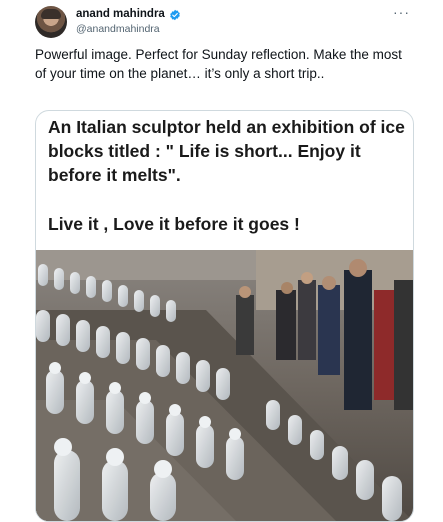  Describe the element at coordinates (51, 14) in the screenshot. I see `avatar-hair` at that location.